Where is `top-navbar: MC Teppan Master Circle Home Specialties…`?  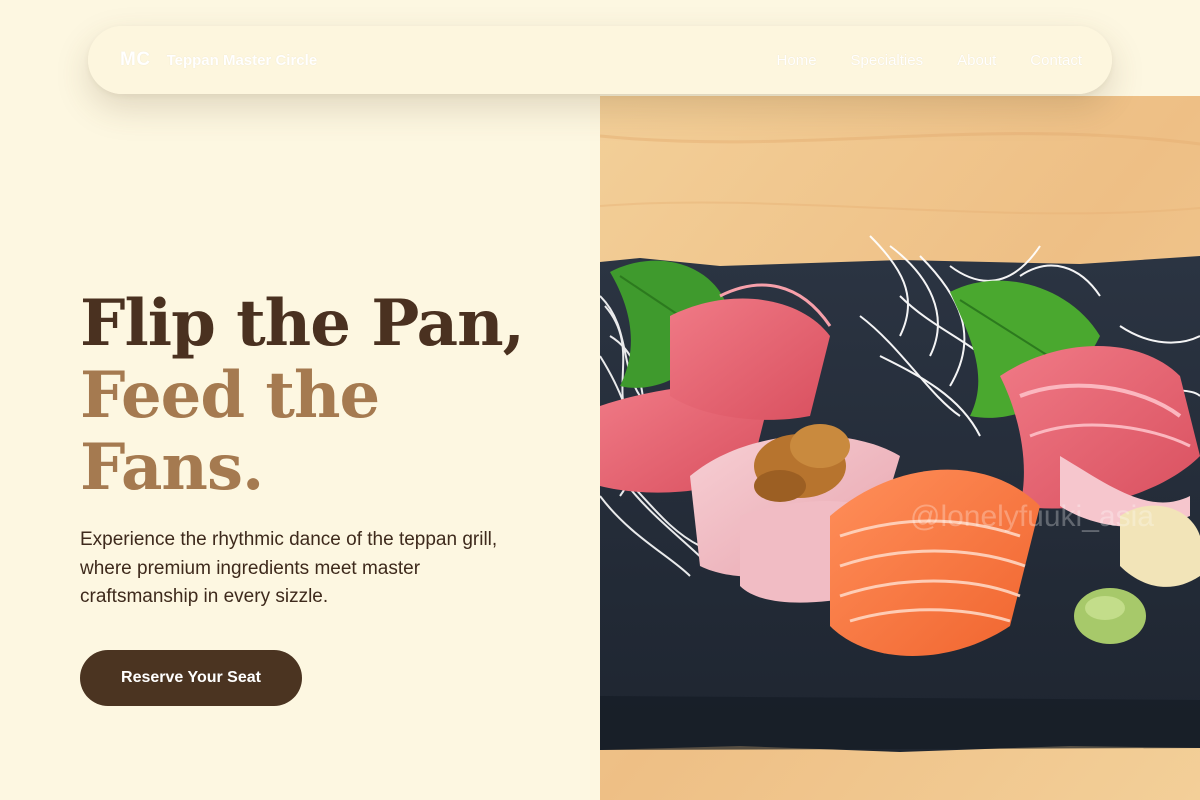
top-navbar: MC Teppan Master Circle Home Specialties… is located at coordinates (600, 60).